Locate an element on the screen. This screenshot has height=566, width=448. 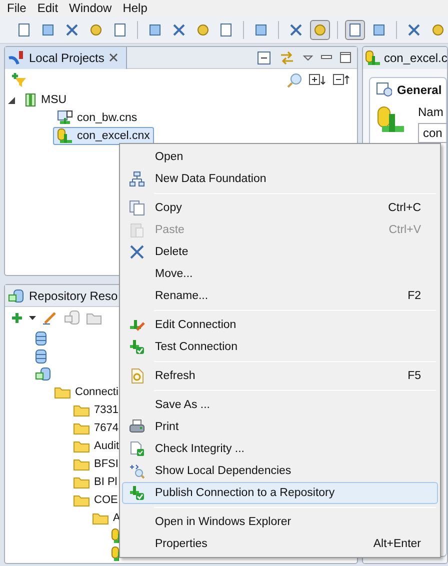
menu-bar-item: Help is located at coordinates (136, 8).